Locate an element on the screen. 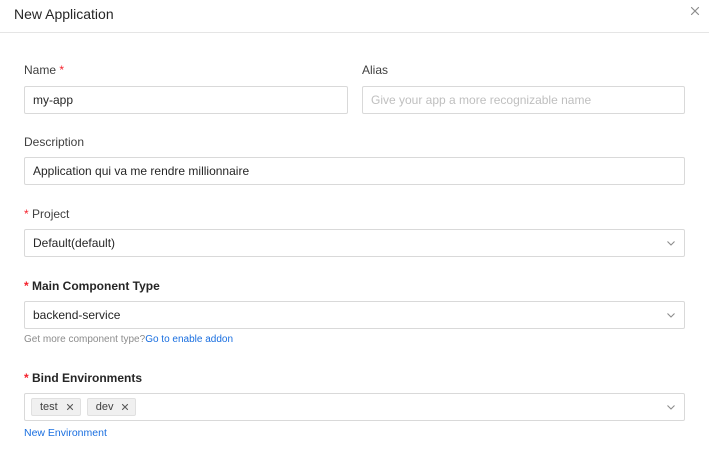  component-type-label: * Main Component Type is located at coordinates (92, 286).